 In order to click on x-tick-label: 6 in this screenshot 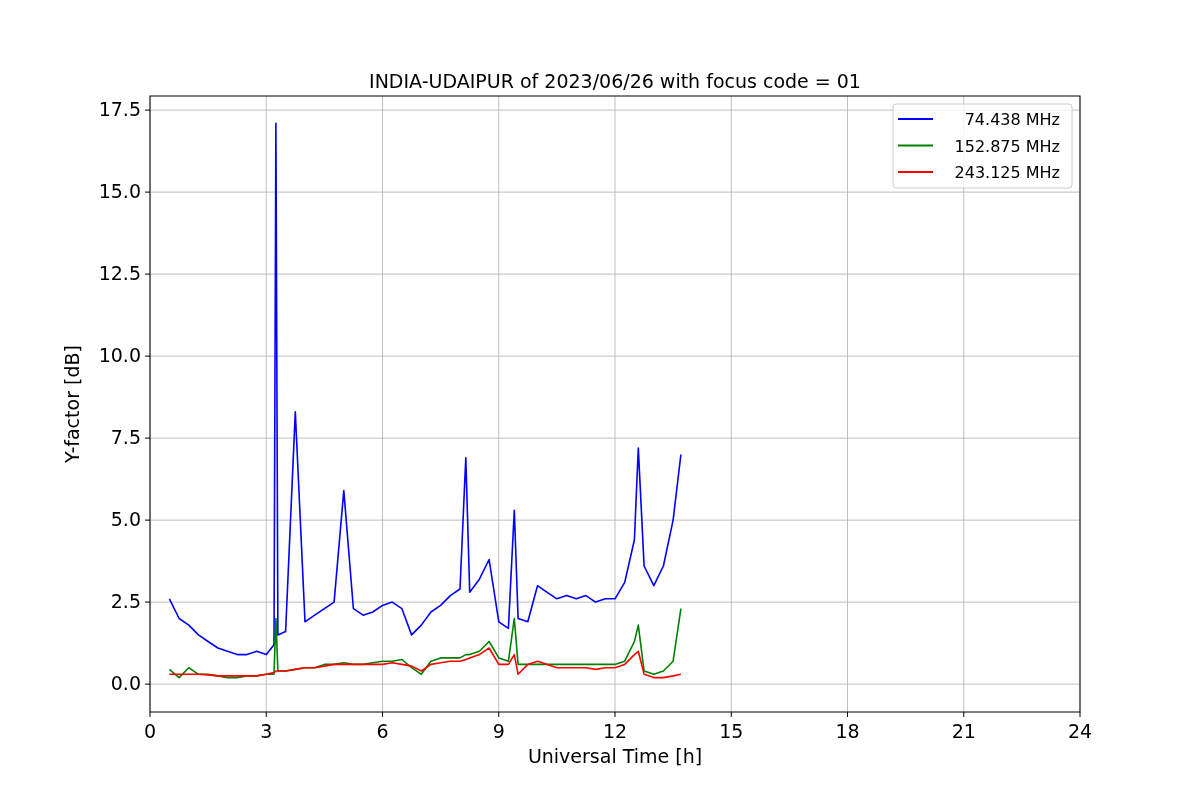, I will do `click(382, 731)`.